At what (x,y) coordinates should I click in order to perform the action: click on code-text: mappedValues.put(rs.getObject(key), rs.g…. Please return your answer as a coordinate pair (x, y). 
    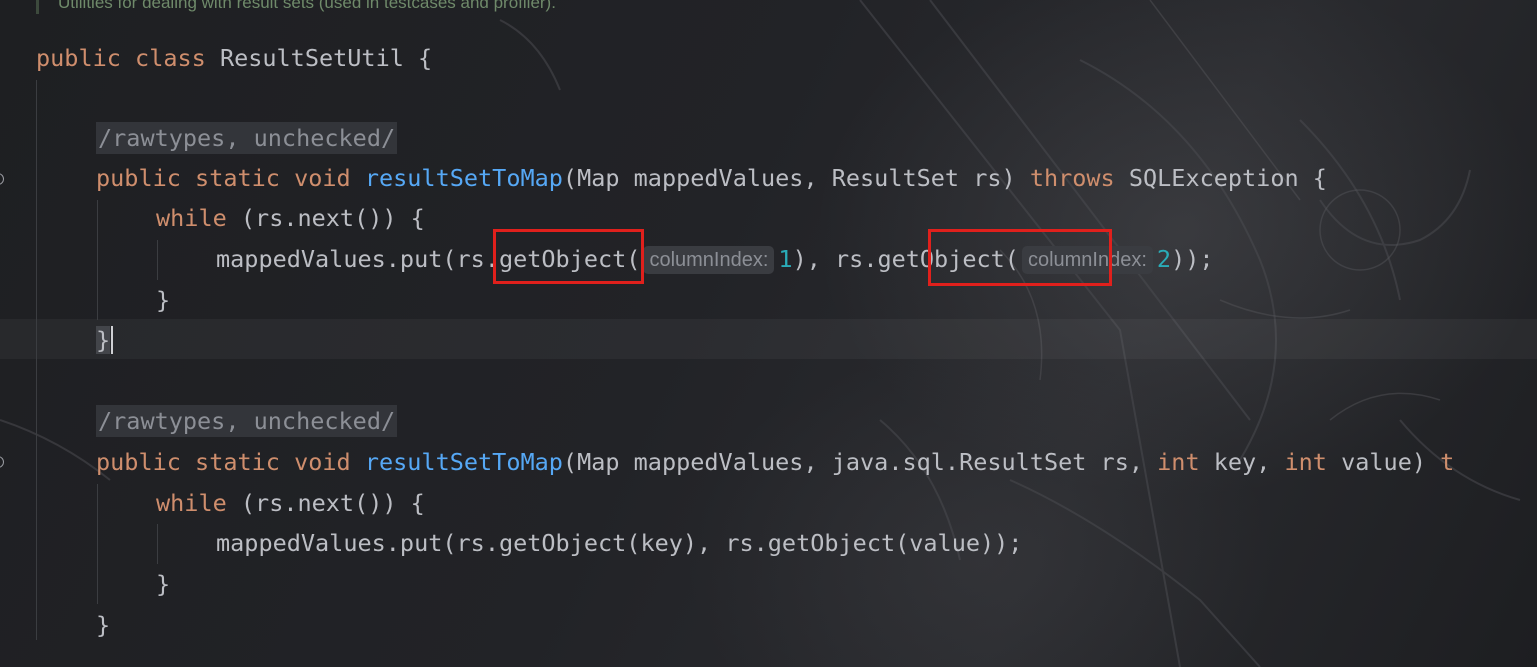
    Looking at the image, I should click on (619, 543).